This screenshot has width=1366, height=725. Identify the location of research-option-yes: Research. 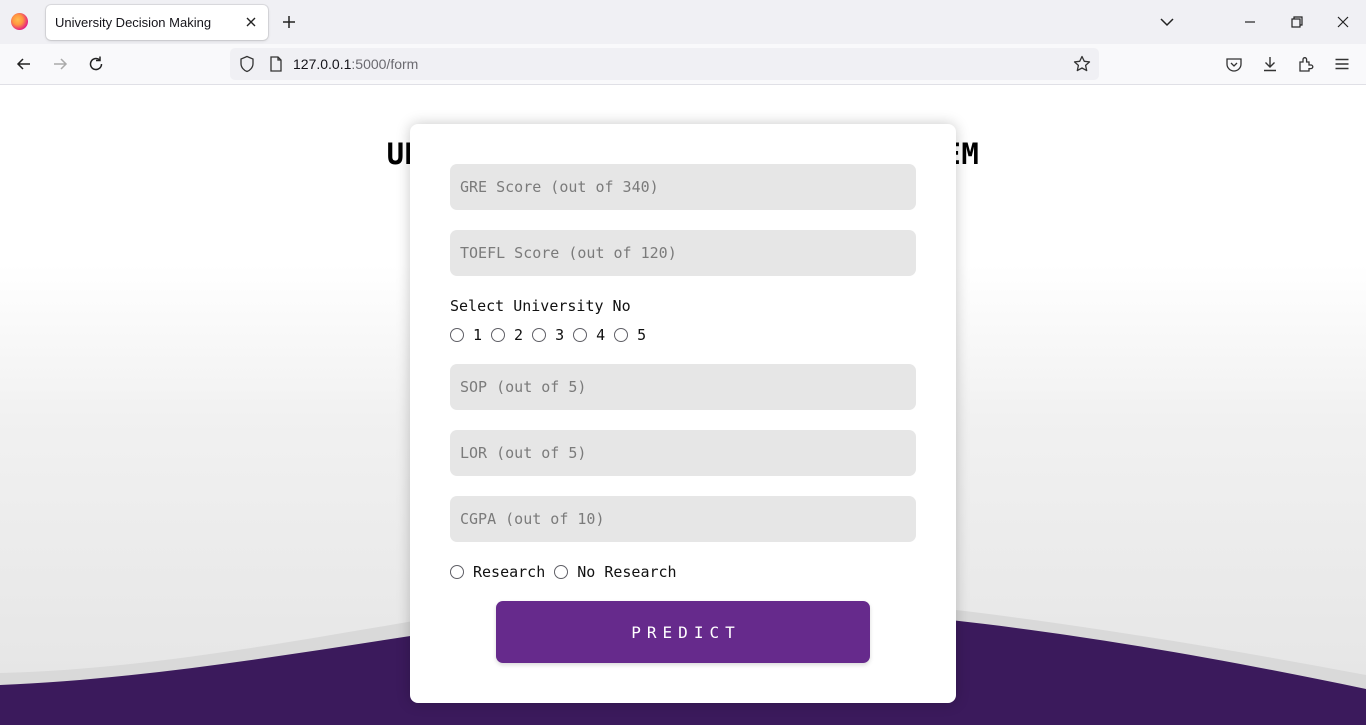
(497, 572).